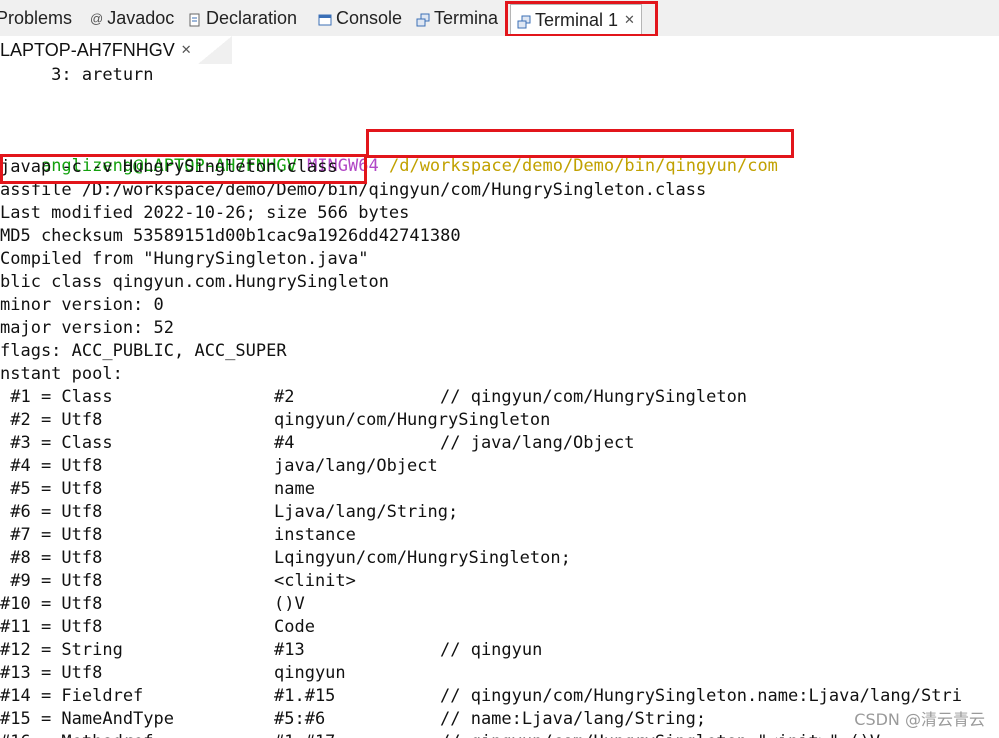 This screenshot has width=999, height=738. I want to click on pool-val: name, so click(294, 489).